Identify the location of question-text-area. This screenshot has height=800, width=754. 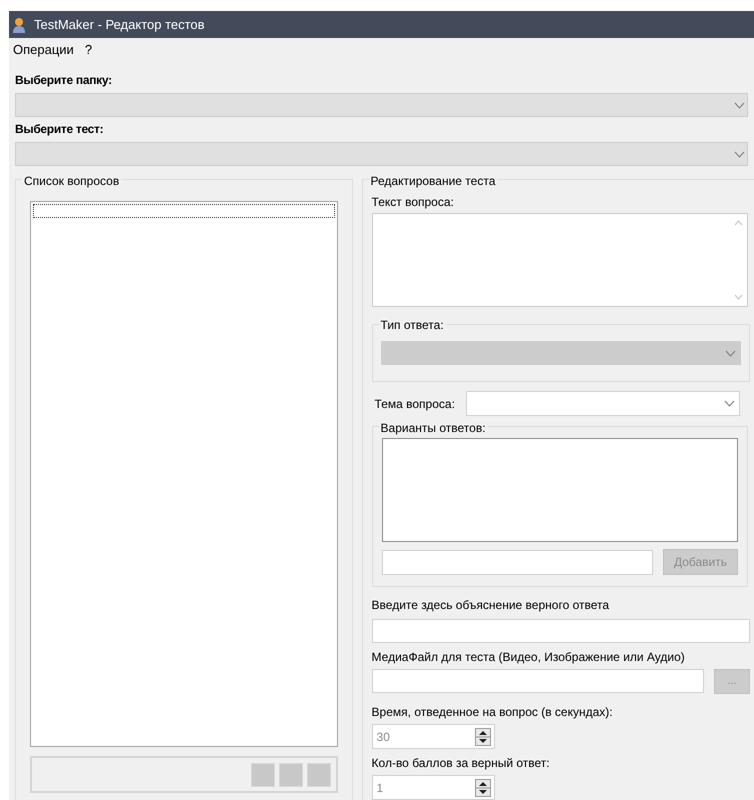
(560, 260).